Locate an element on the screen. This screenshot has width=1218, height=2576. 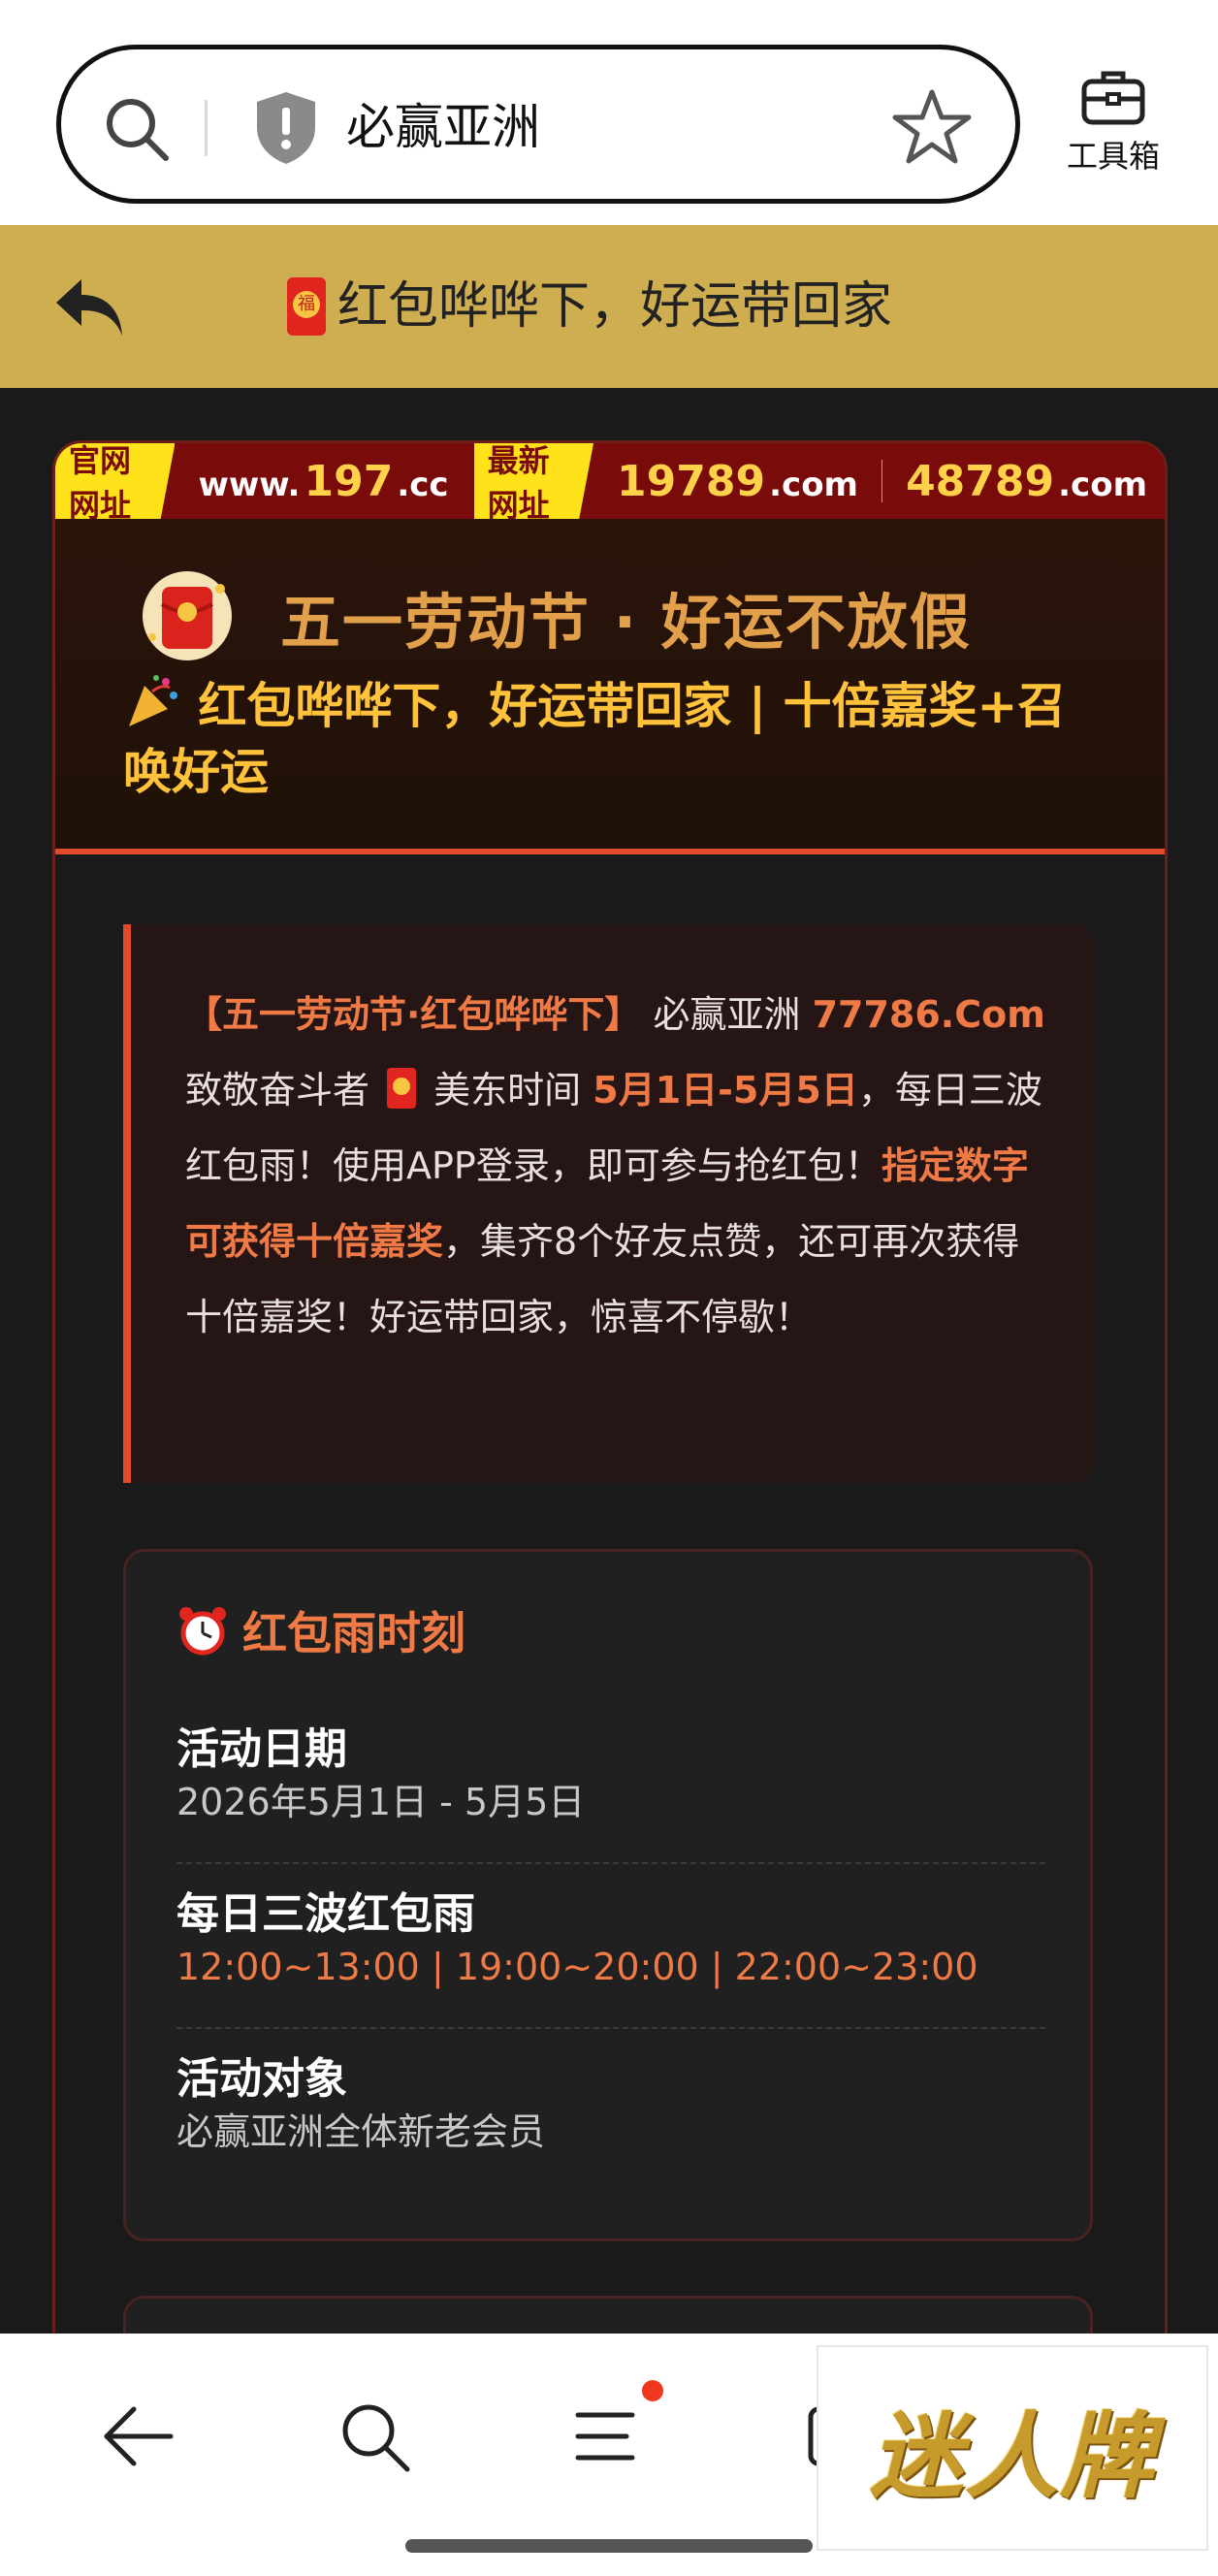
hero-subtitle-text: 红包哗哗下，好运带回家 | 十倍嘉奖+召唤好运 is located at coordinates (595, 739).